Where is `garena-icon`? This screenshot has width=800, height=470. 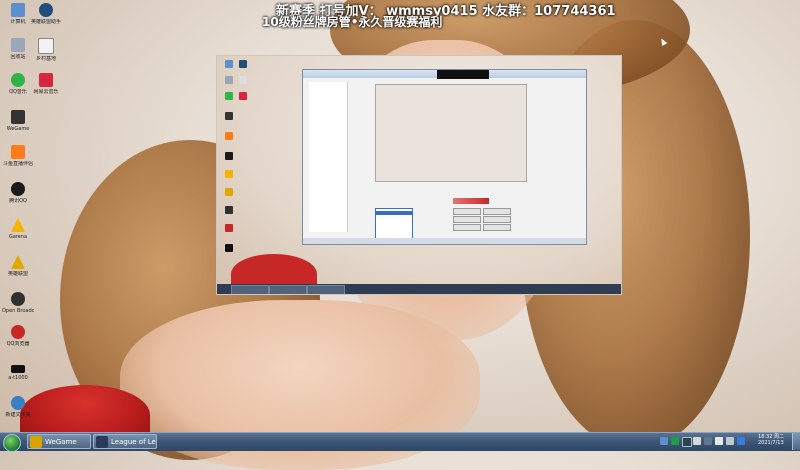 garena-icon is located at coordinates (18, 225).